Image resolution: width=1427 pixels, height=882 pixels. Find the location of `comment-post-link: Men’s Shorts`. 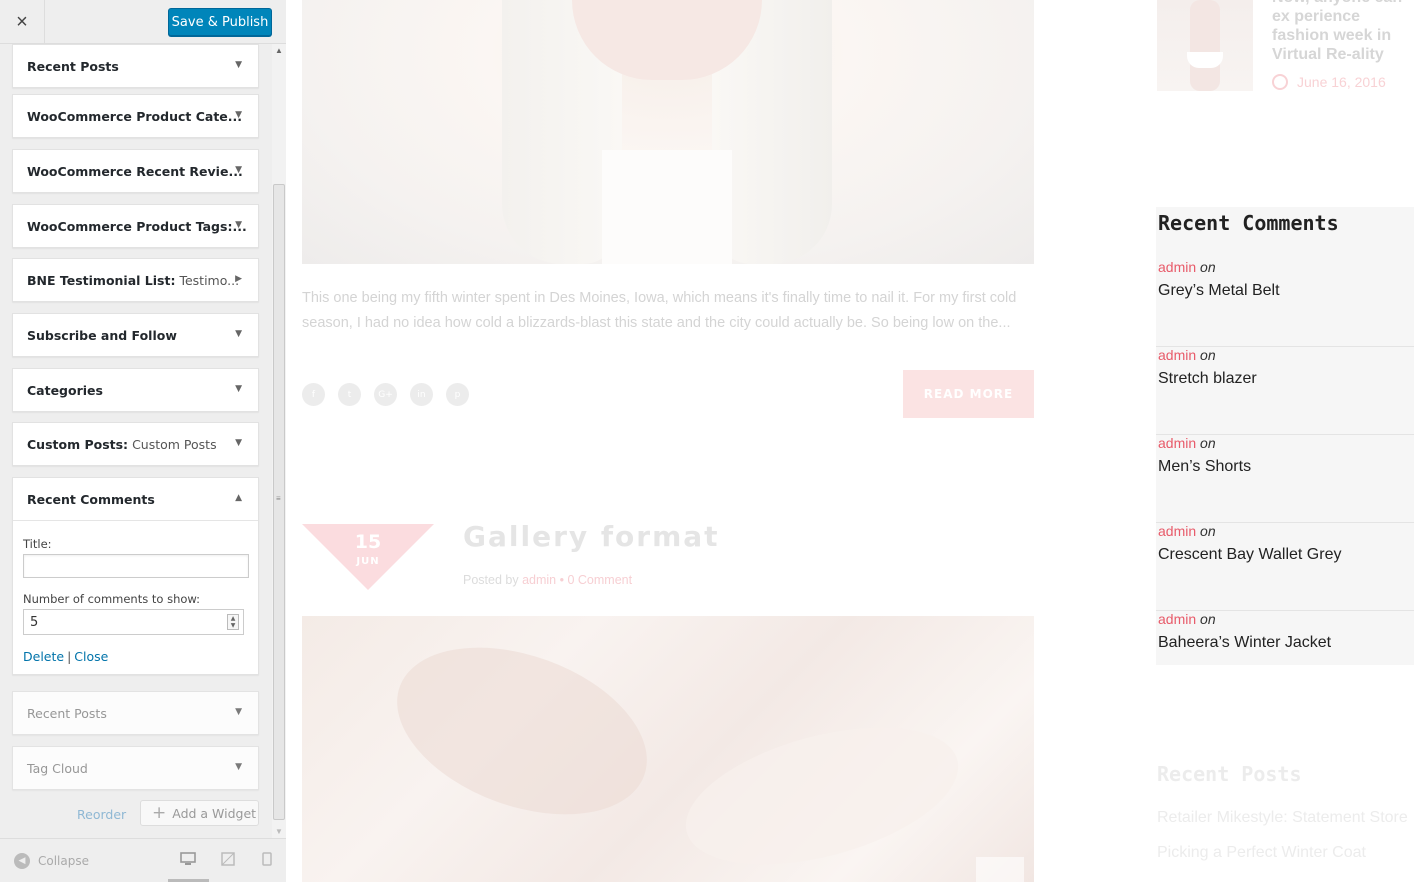

comment-post-link: Men’s Shorts is located at coordinates (1204, 467).